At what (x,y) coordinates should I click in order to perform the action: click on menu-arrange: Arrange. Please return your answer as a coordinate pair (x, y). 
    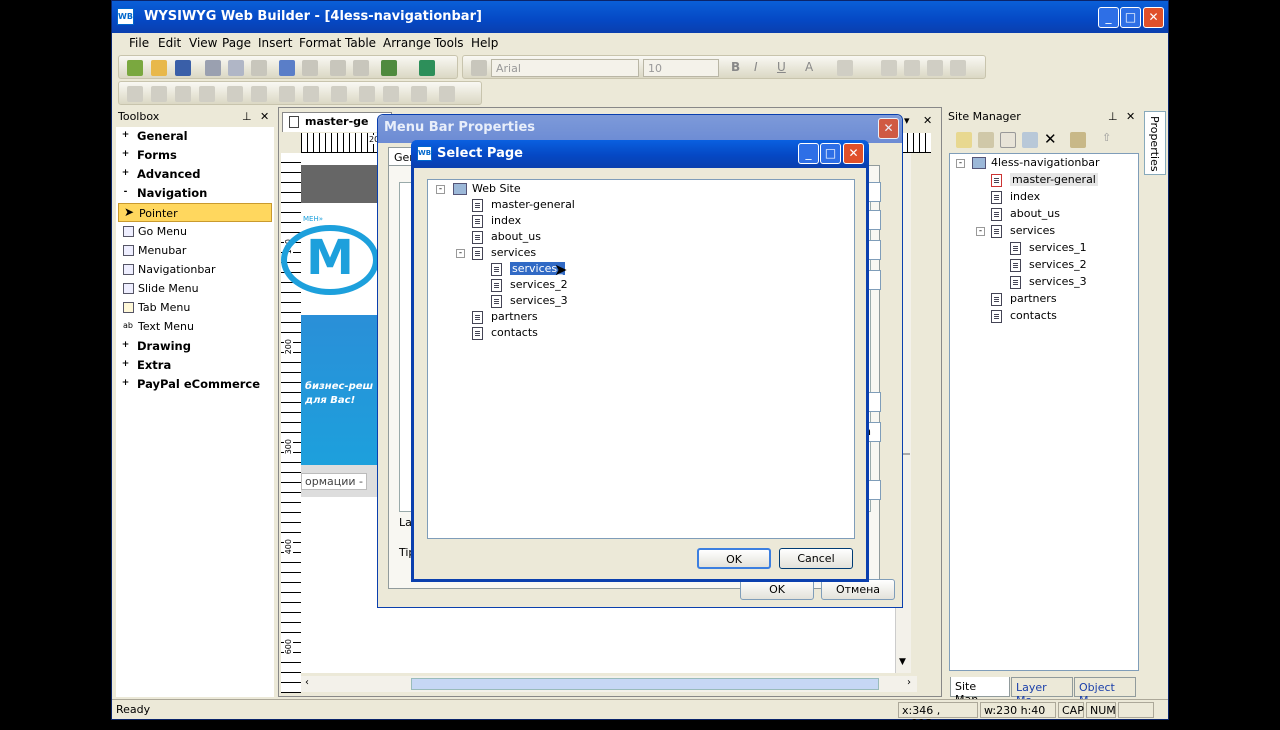
    Looking at the image, I should click on (407, 43).